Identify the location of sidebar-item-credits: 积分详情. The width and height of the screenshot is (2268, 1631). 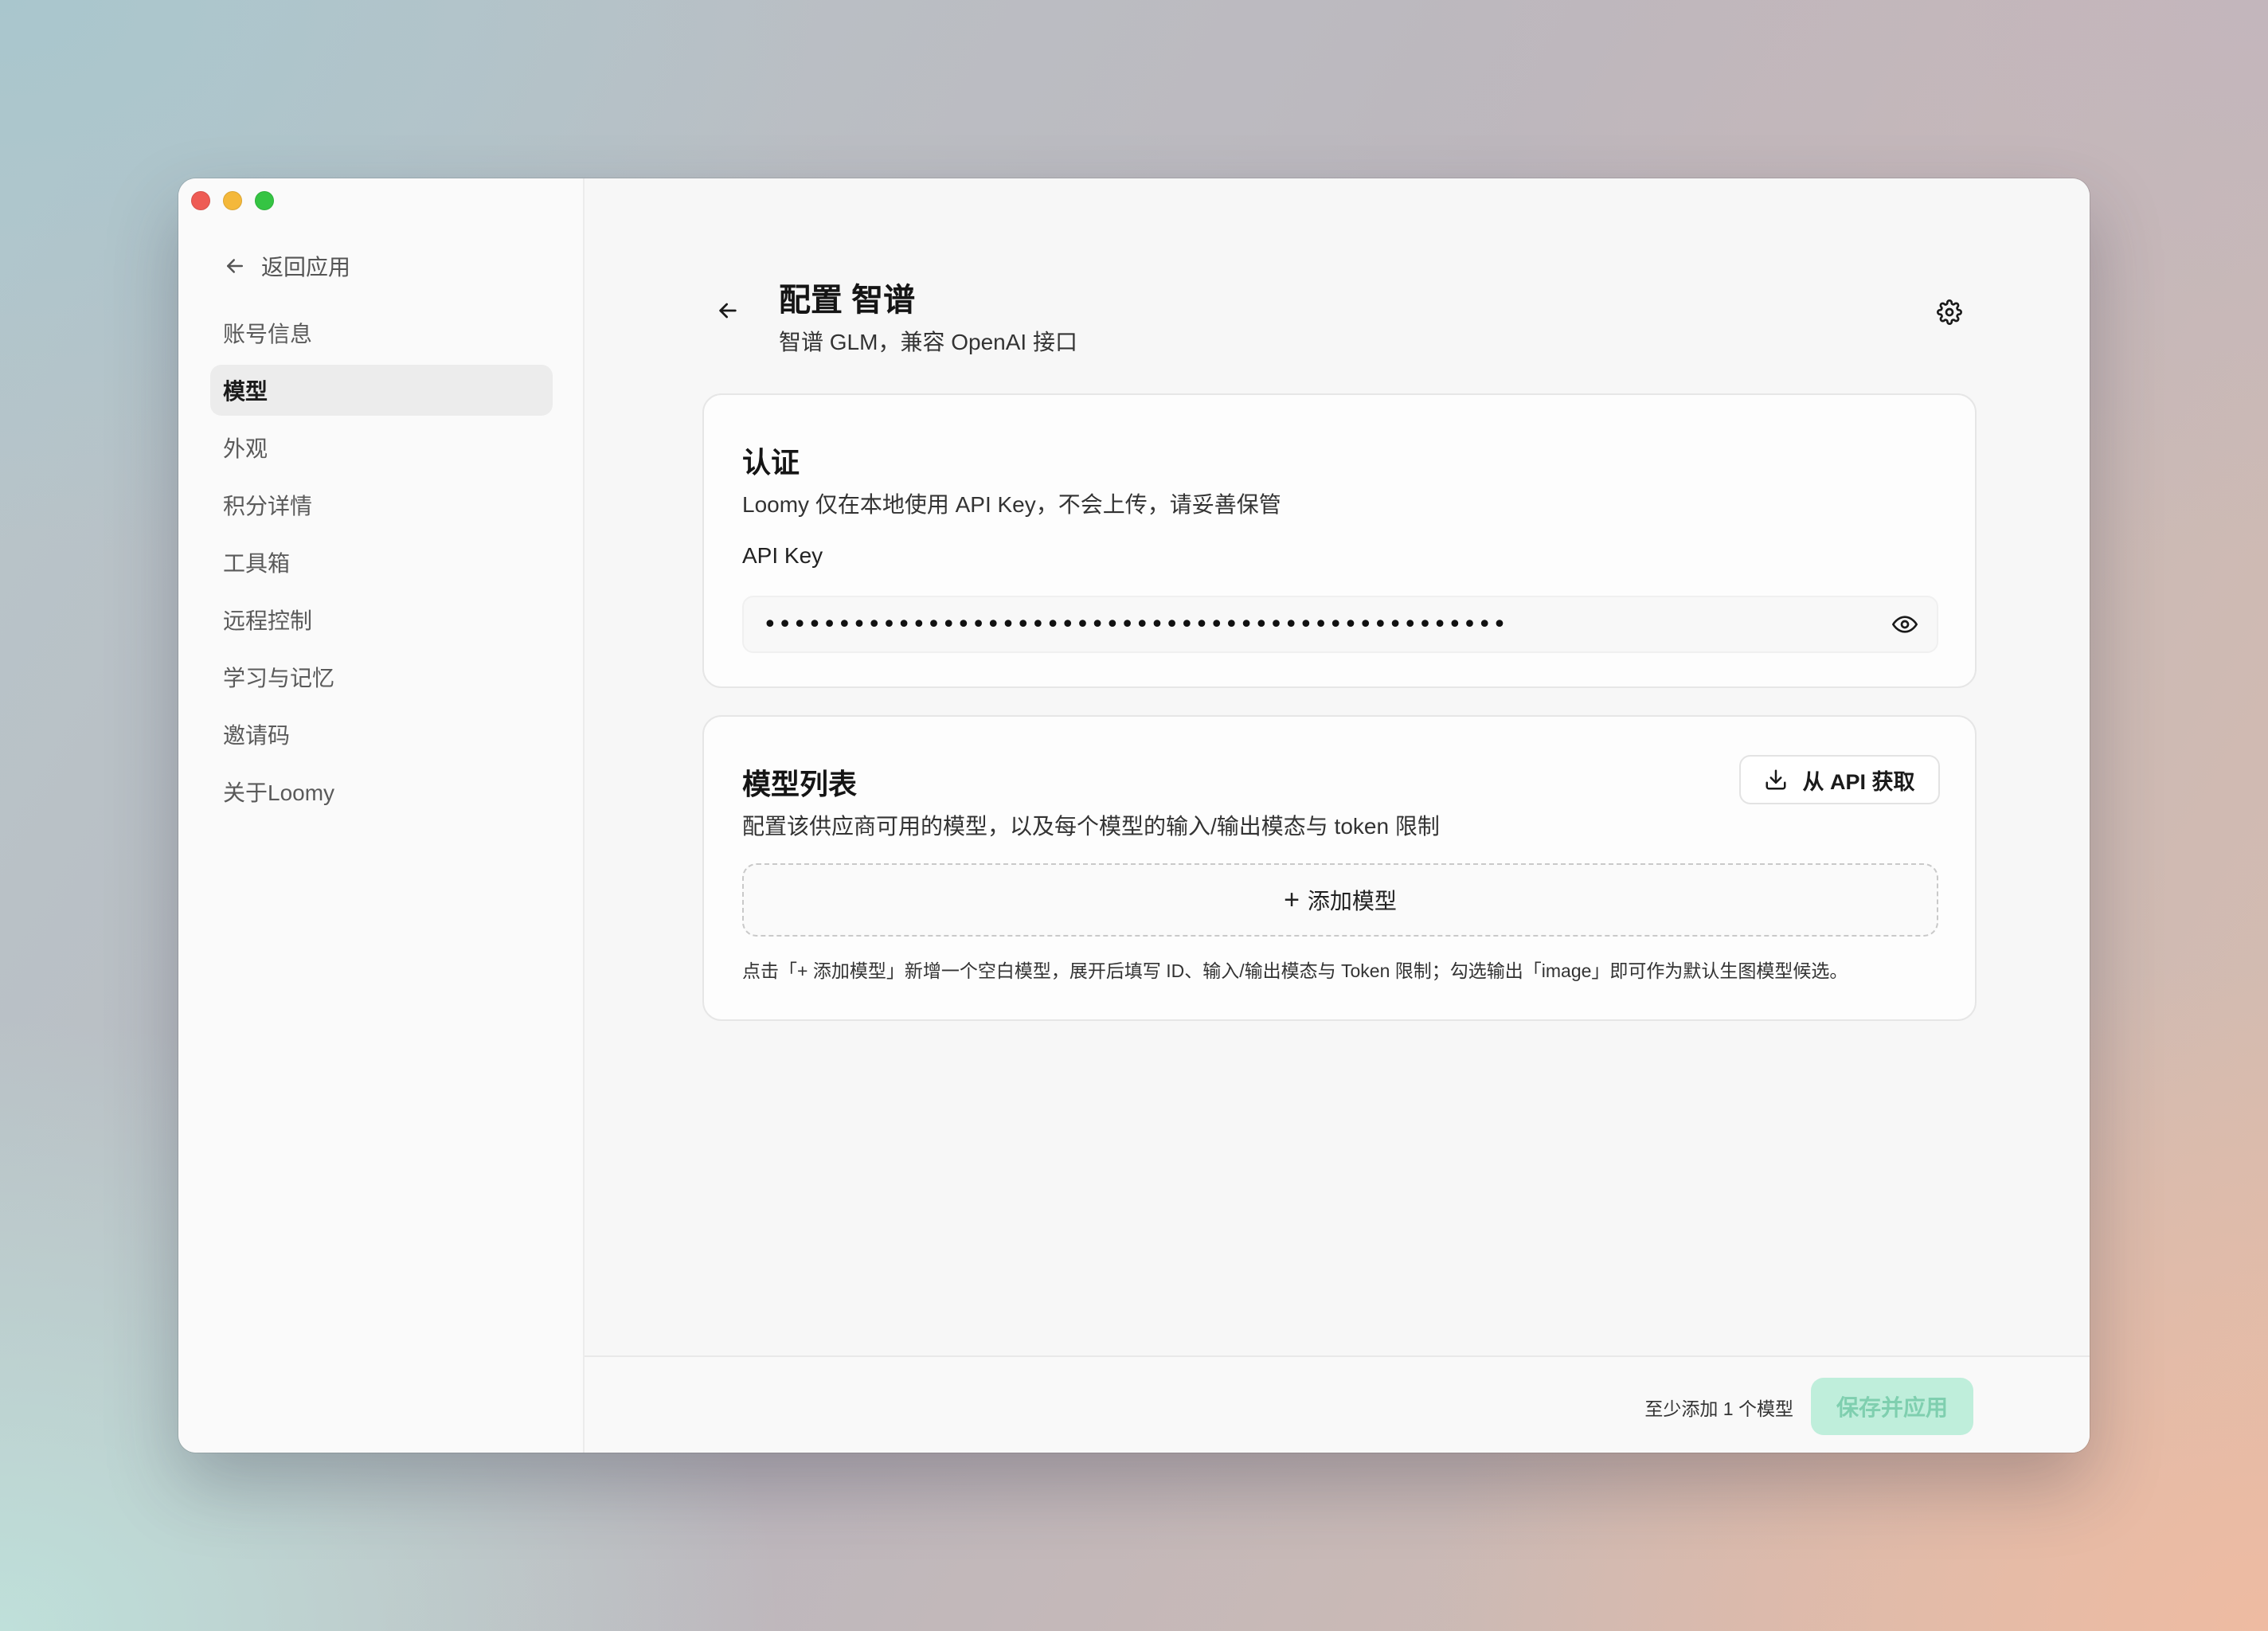
(381, 504).